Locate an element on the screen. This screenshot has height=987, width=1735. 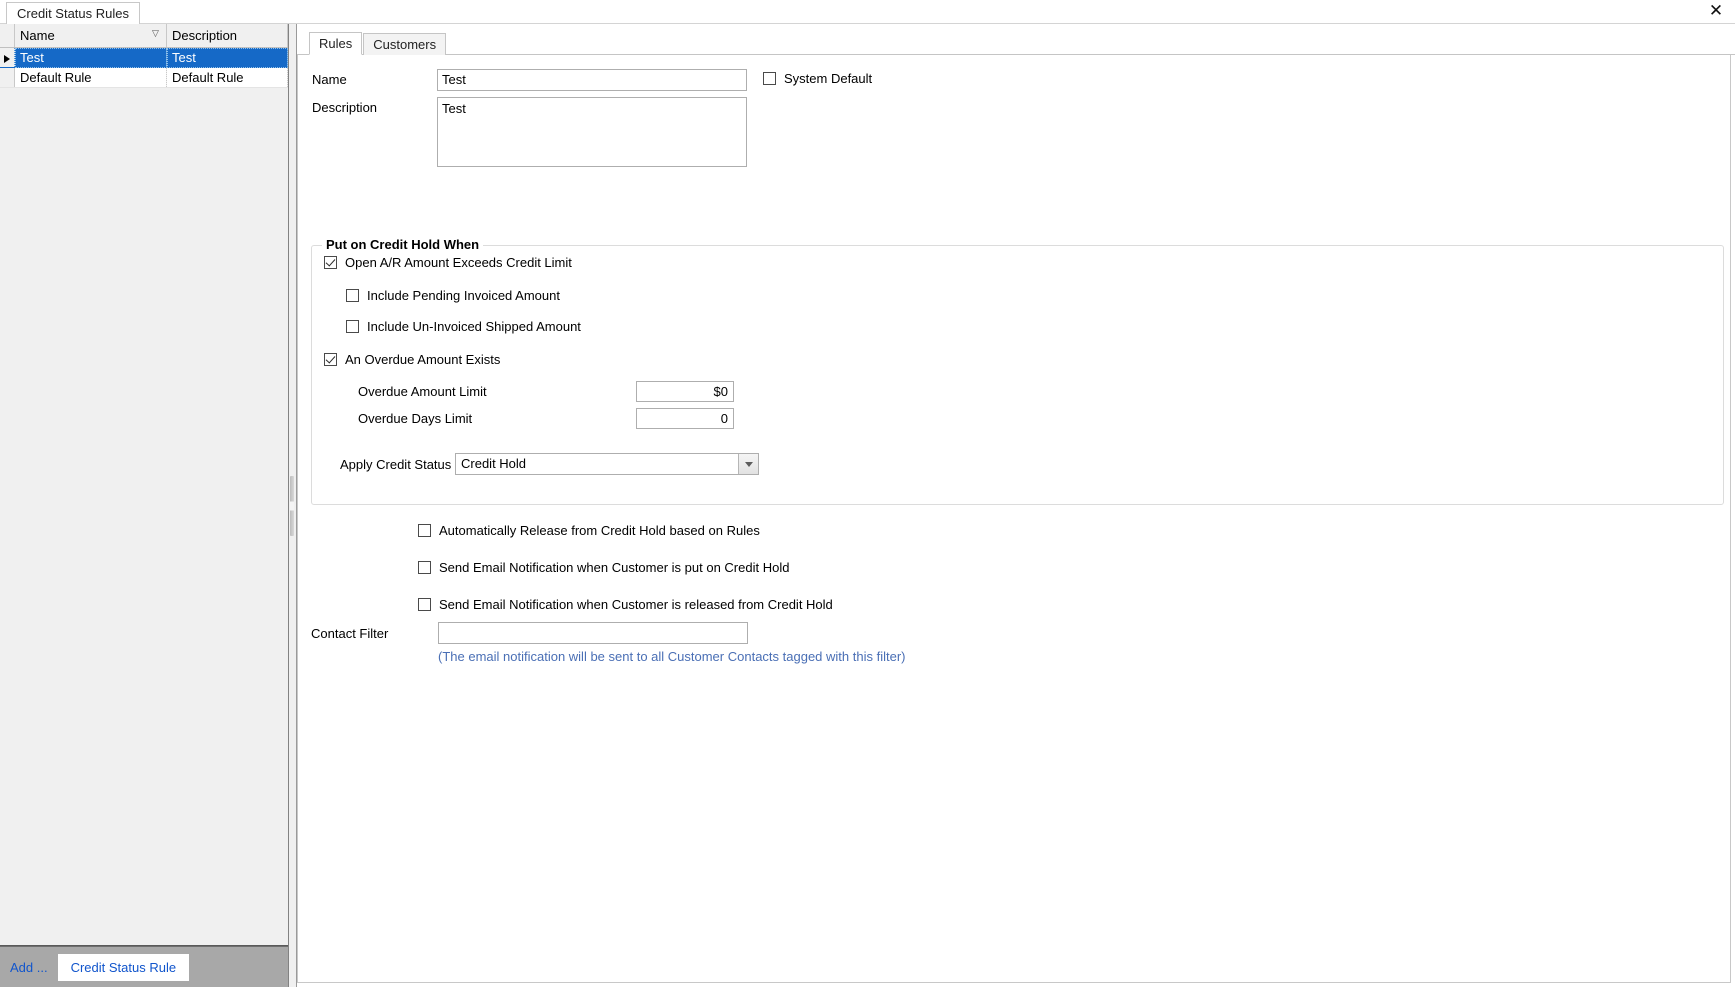
row-indicator-header is located at coordinates (7, 36).